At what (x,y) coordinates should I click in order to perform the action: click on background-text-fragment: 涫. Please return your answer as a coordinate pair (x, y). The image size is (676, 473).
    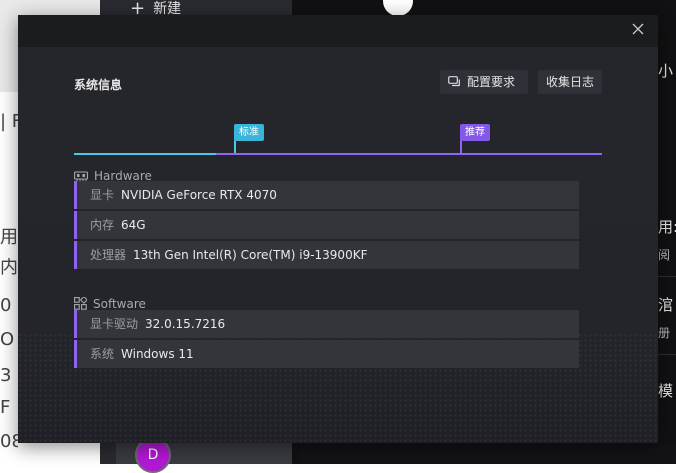
    Looking at the image, I should click on (666, 305).